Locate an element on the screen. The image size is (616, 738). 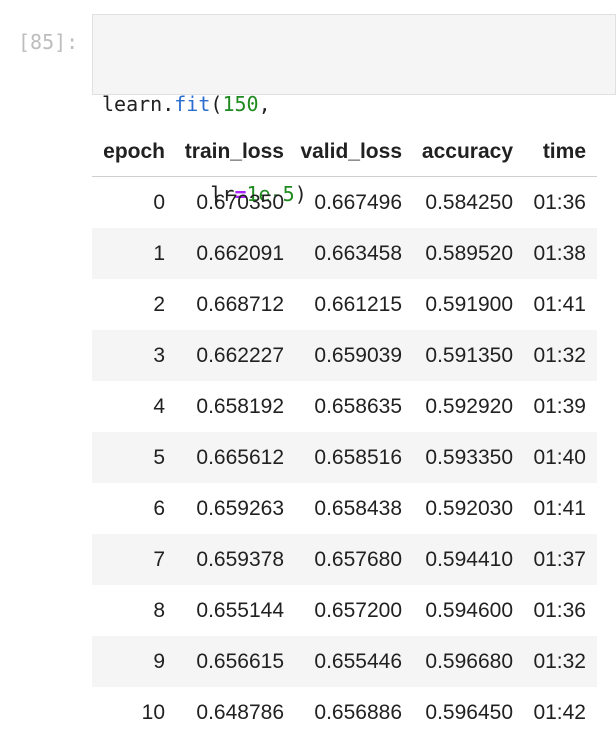
cell-epoch: 4 is located at coordinates (159, 406).